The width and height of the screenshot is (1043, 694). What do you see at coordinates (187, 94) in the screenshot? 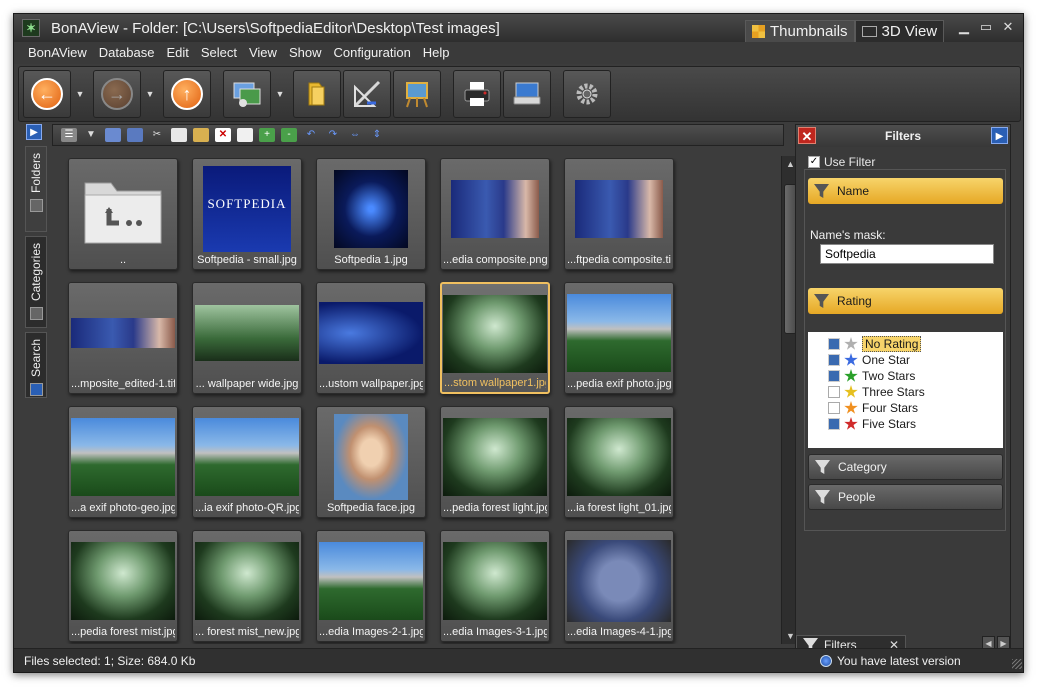
I see `up-button: ↑` at bounding box center [187, 94].